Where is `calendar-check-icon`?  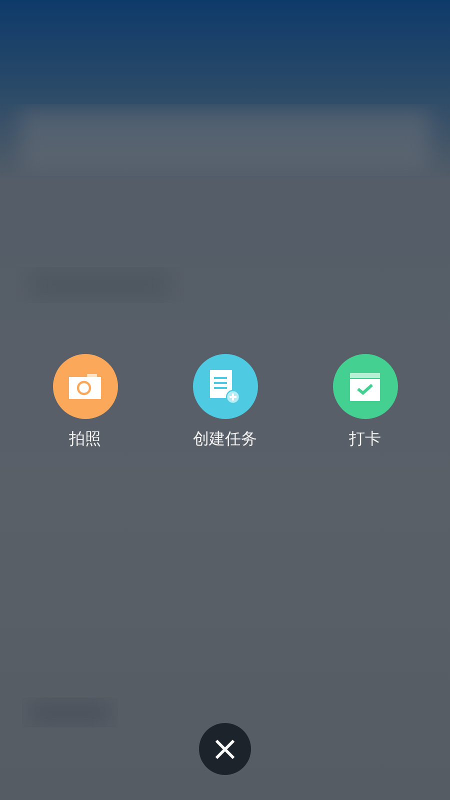 calendar-check-icon is located at coordinates (365, 386).